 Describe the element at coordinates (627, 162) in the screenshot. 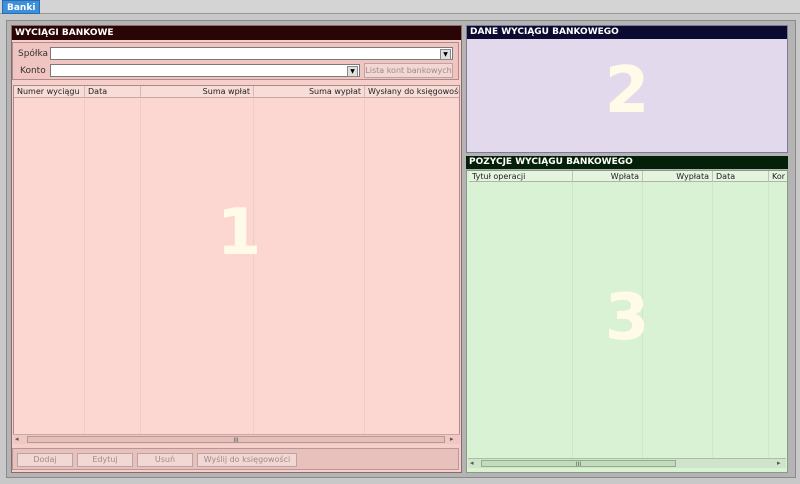

I see `statement-items-title: POZYCJE WYCIĄGU BANKOWEGO` at that location.